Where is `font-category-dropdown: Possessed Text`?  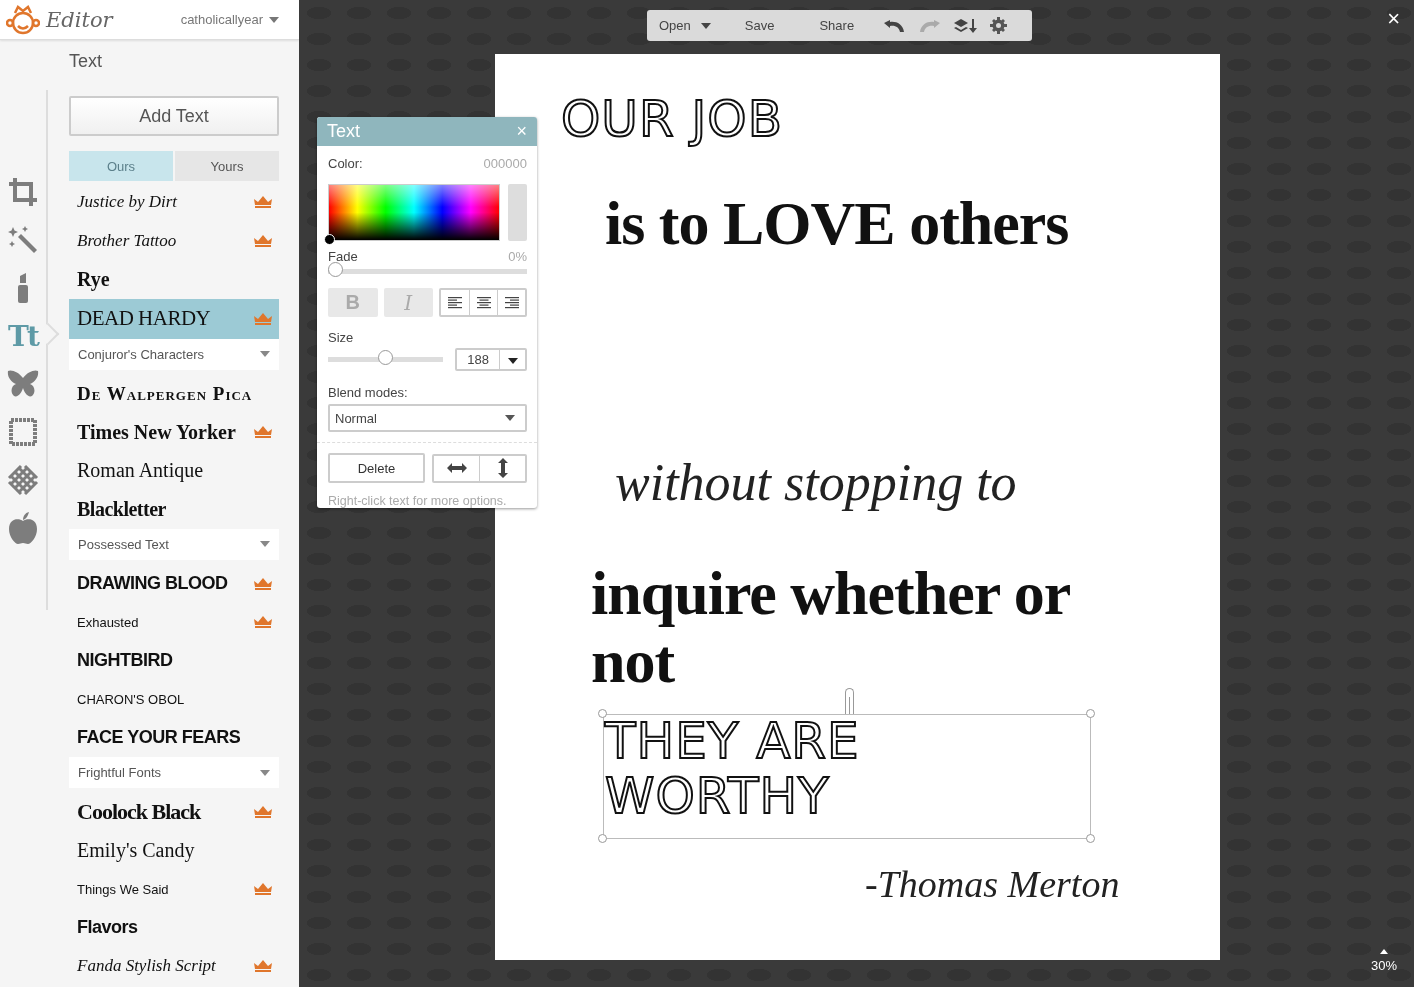 font-category-dropdown: Possessed Text is located at coordinates (174, 544).